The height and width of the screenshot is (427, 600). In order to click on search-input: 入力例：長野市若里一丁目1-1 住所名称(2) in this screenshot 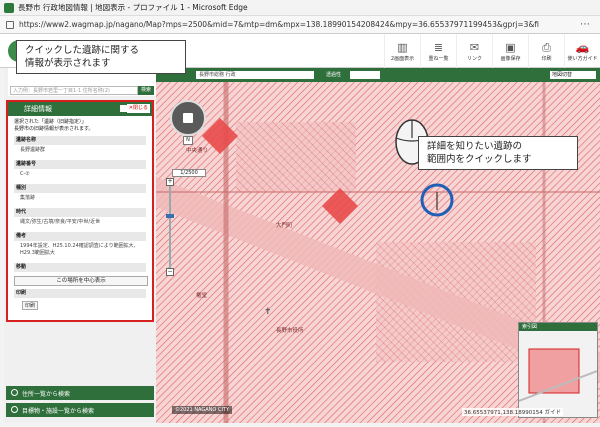, I will do `click(74, 90)`.